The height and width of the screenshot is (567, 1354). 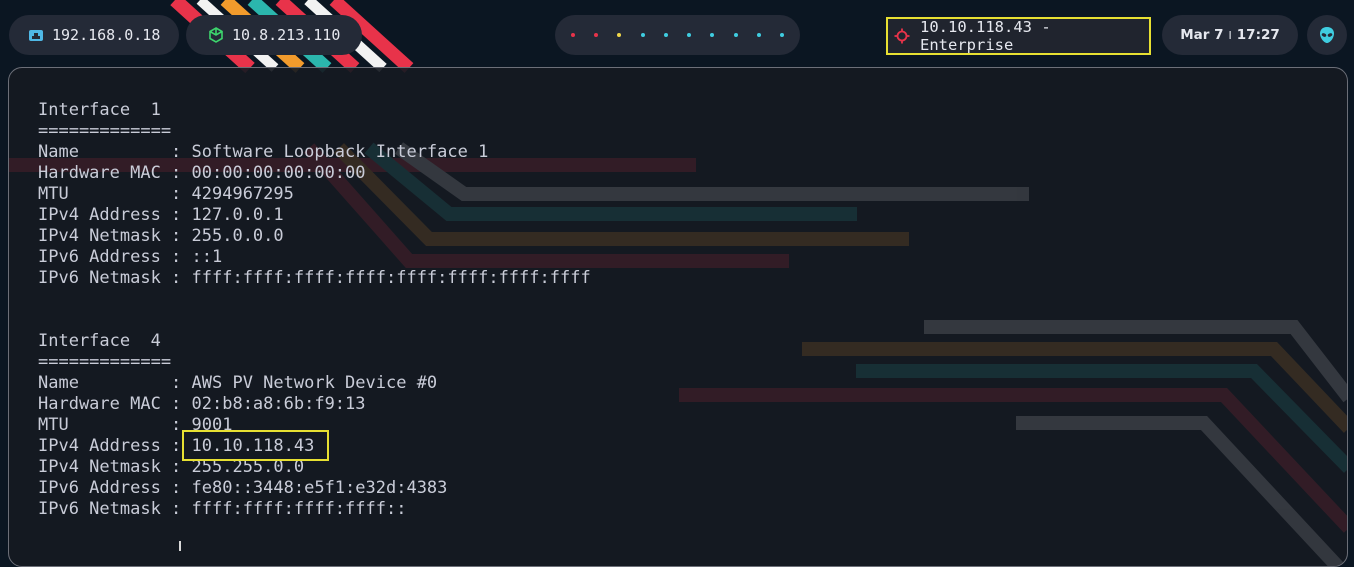 I want to click on terminal-line: IPv4 Netmask : 255.0.0.0, so click(x=161, y=236).